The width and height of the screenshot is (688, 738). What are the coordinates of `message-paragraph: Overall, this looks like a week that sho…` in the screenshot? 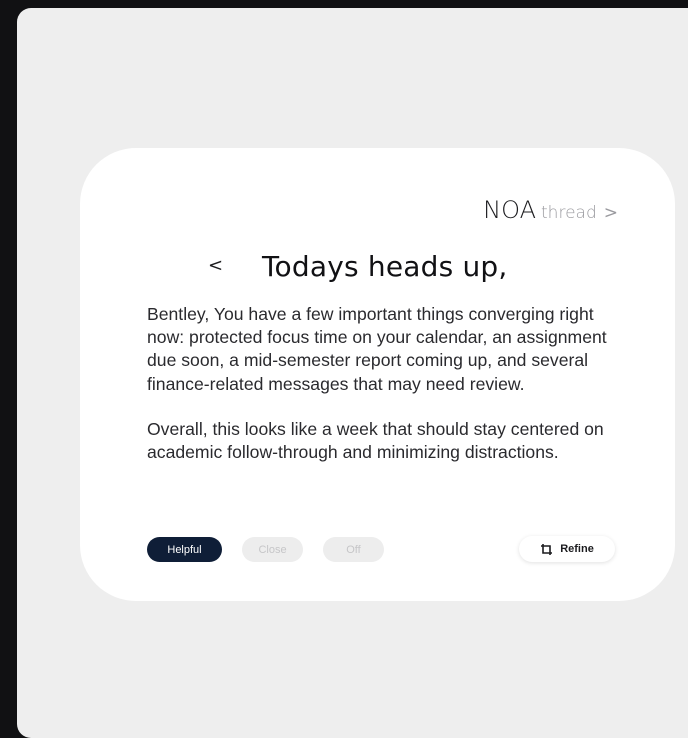 It's located at (375, 440).